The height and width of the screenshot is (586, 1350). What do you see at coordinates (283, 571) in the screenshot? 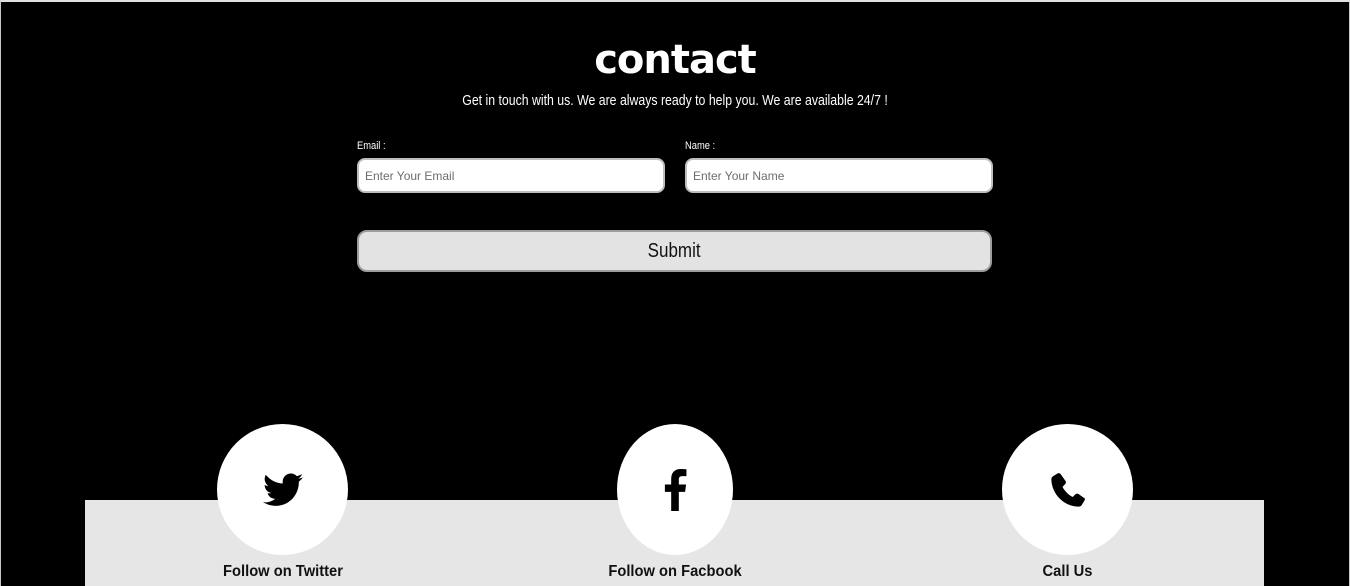
I see `social-label-twitter: Follow on Twitter` at bounding box center [283, 571].